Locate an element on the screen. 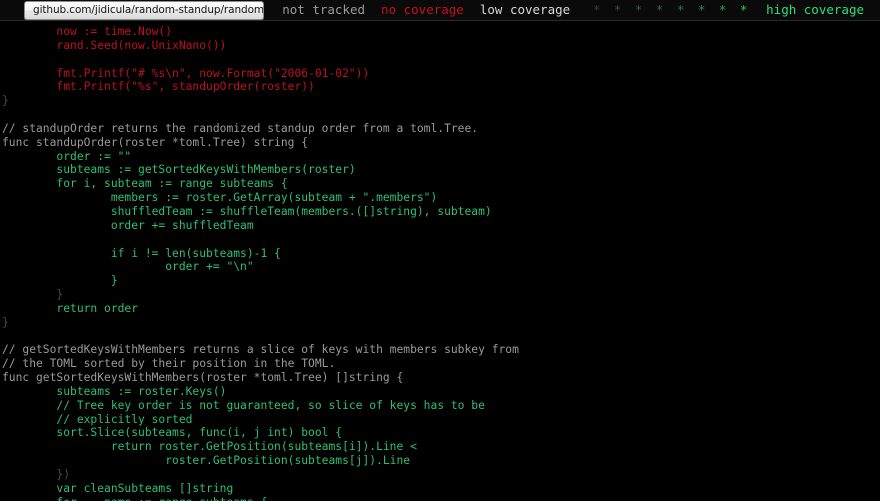 Image resolution: width=880 pixels, height=501 pixels. code-line: for i, subteam := range subteams { is located at coordinates (145, 184).